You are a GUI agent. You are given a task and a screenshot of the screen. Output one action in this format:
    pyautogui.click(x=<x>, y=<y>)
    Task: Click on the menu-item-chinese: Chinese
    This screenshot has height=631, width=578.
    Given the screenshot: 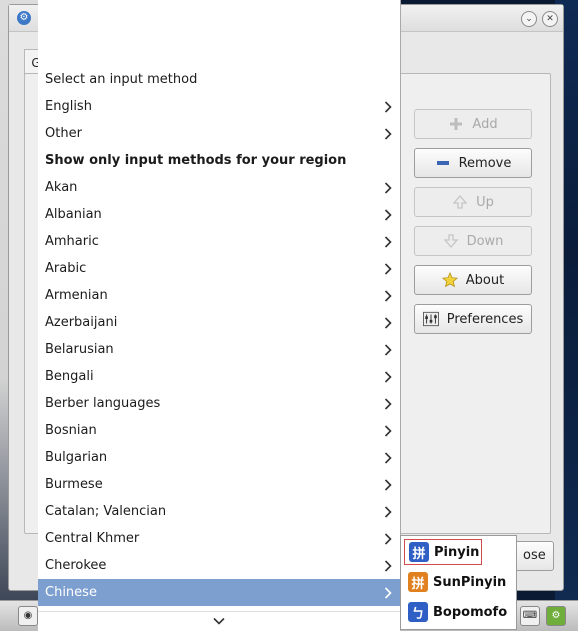 What is the action you would take?
    pyautogui.click(x=219, y=592)
    